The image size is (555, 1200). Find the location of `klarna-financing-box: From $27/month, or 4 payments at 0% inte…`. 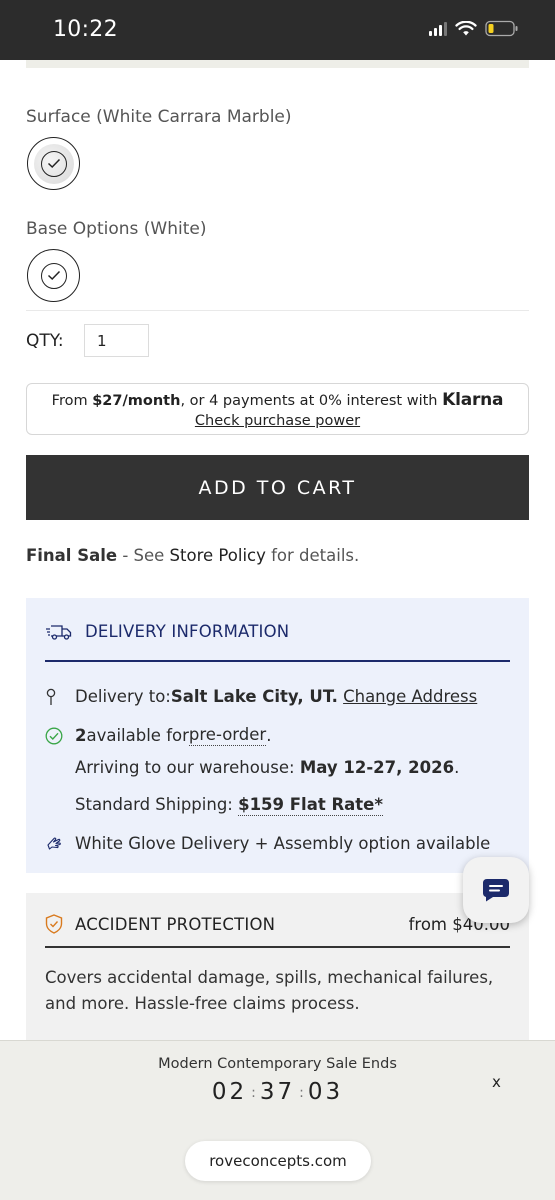

klarna-financing-box: From $27/month, or 4 payments at 0% inte… is located at coordinates (277, 409).